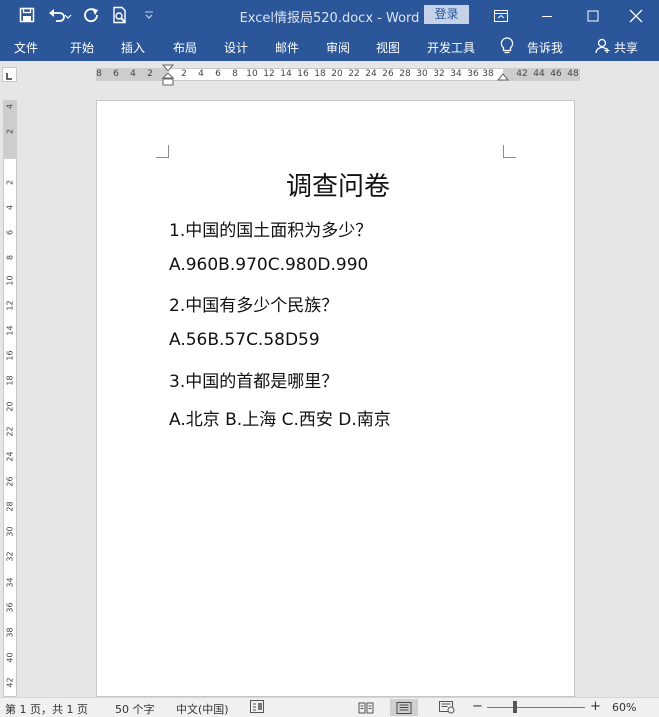 Image resolution: width=659 pixels, height=717 pixels. What do you see at coordinates (253, 379) in the screenshot?
I see `doc-question-3: 3.中国的首都是哪里？` at bounding box center [253, 379].